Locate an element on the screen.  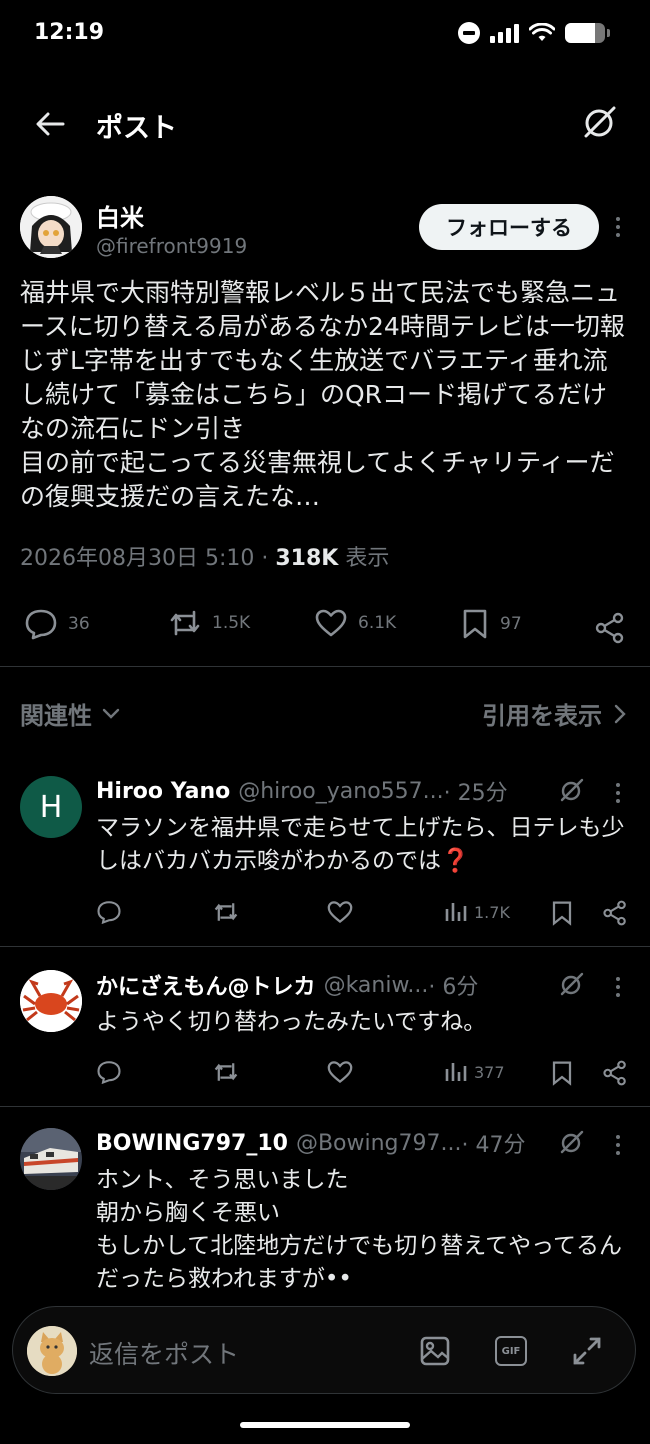
post-actions: 36 1.5K 6.1K 97 is located at coordinates (325, 622).